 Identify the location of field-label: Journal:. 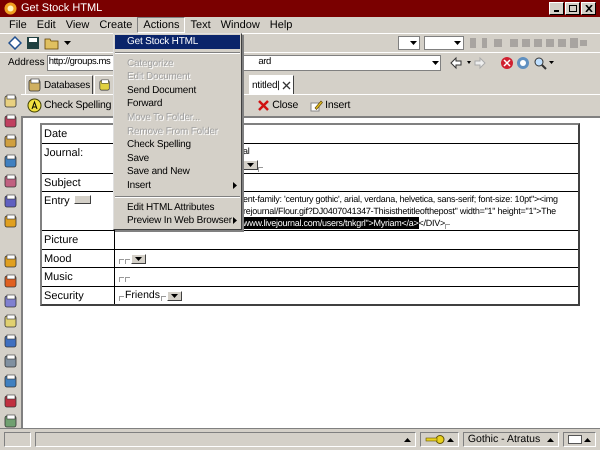
(64, 153).